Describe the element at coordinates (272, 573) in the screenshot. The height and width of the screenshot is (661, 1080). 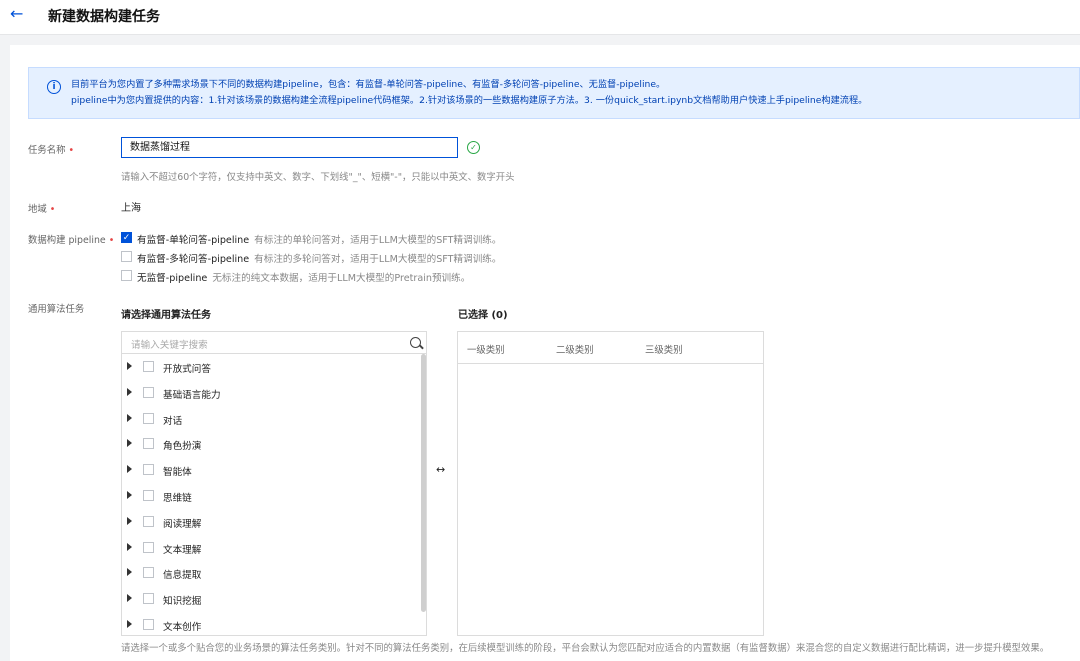
I see `tree-item: 信息提取` at that location.